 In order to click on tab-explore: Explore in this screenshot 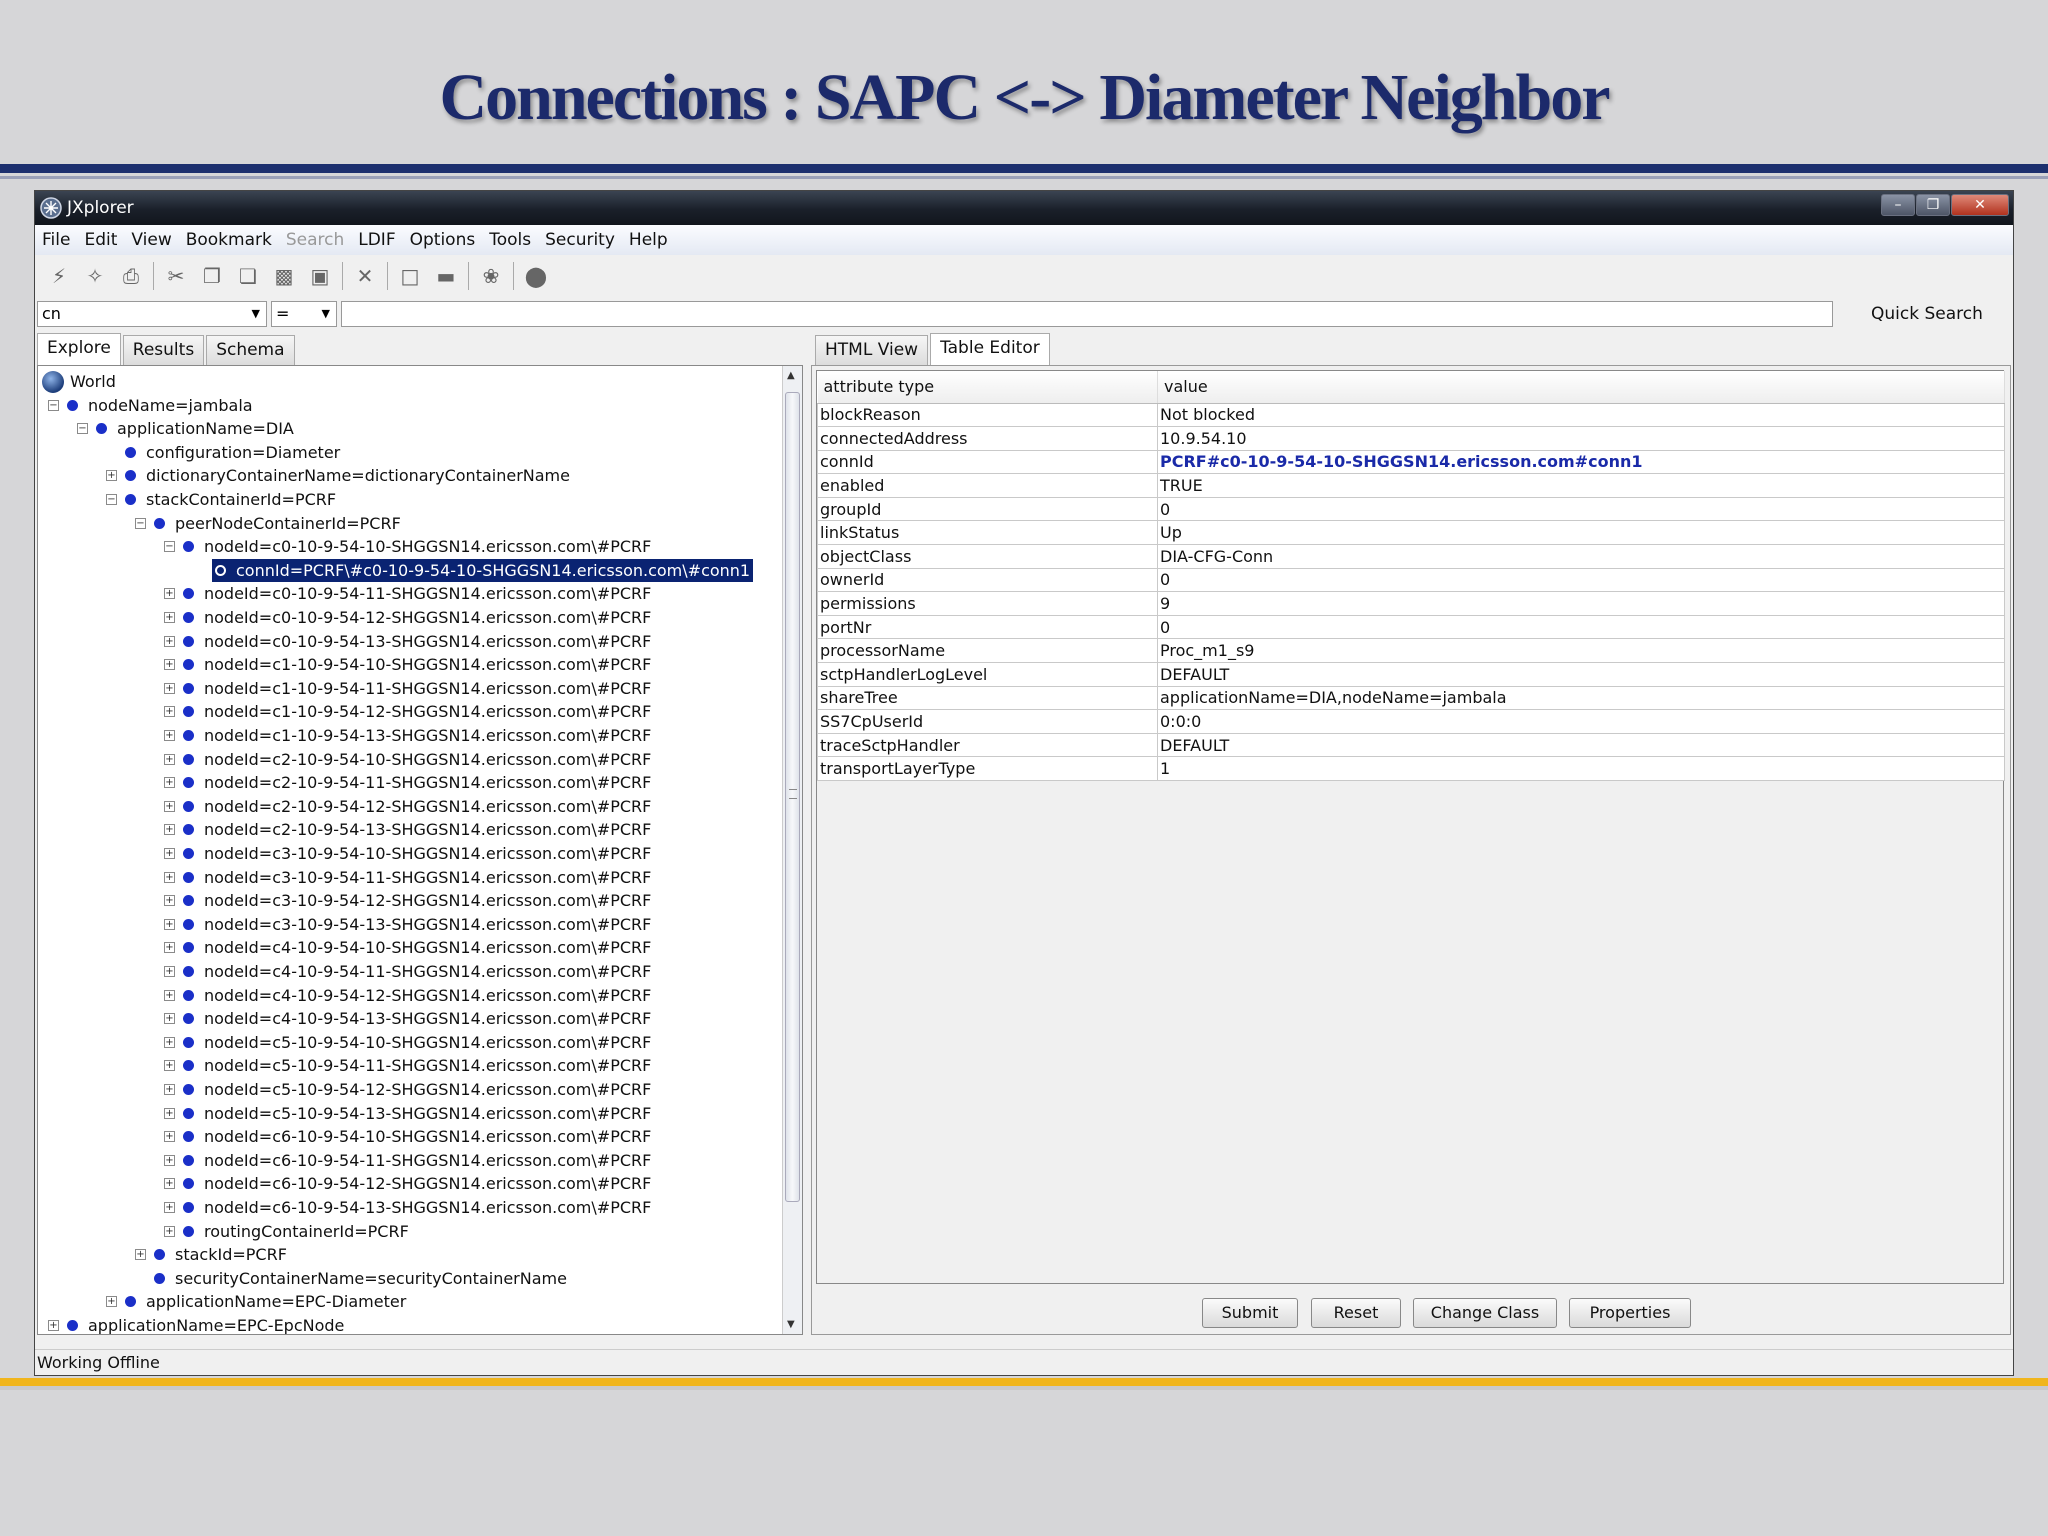, I will do `click(79, 349)`.